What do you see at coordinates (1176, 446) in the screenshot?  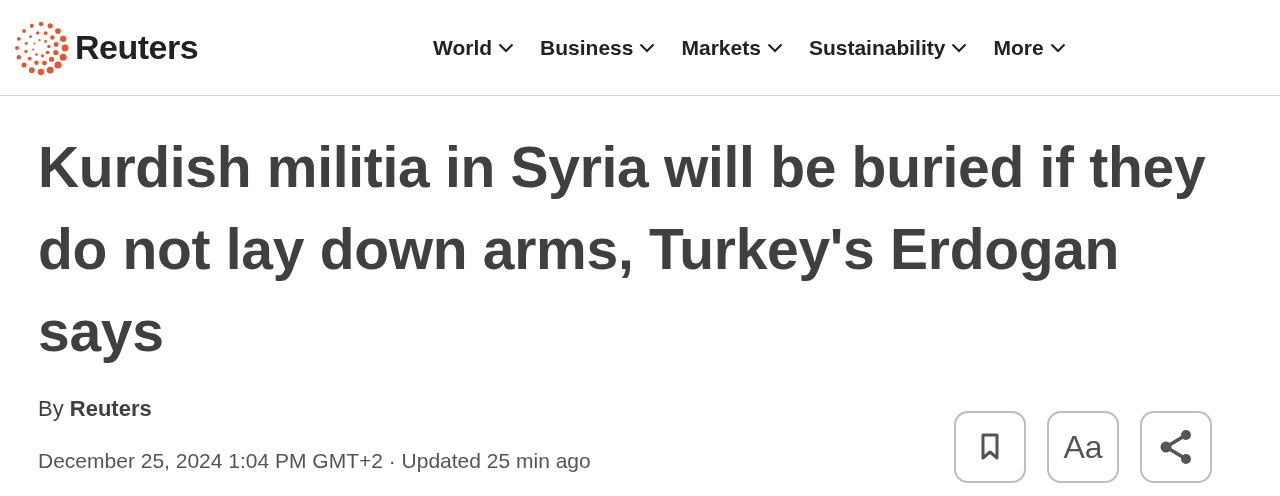 I see `share-button` at bounding box center [1176, 446].